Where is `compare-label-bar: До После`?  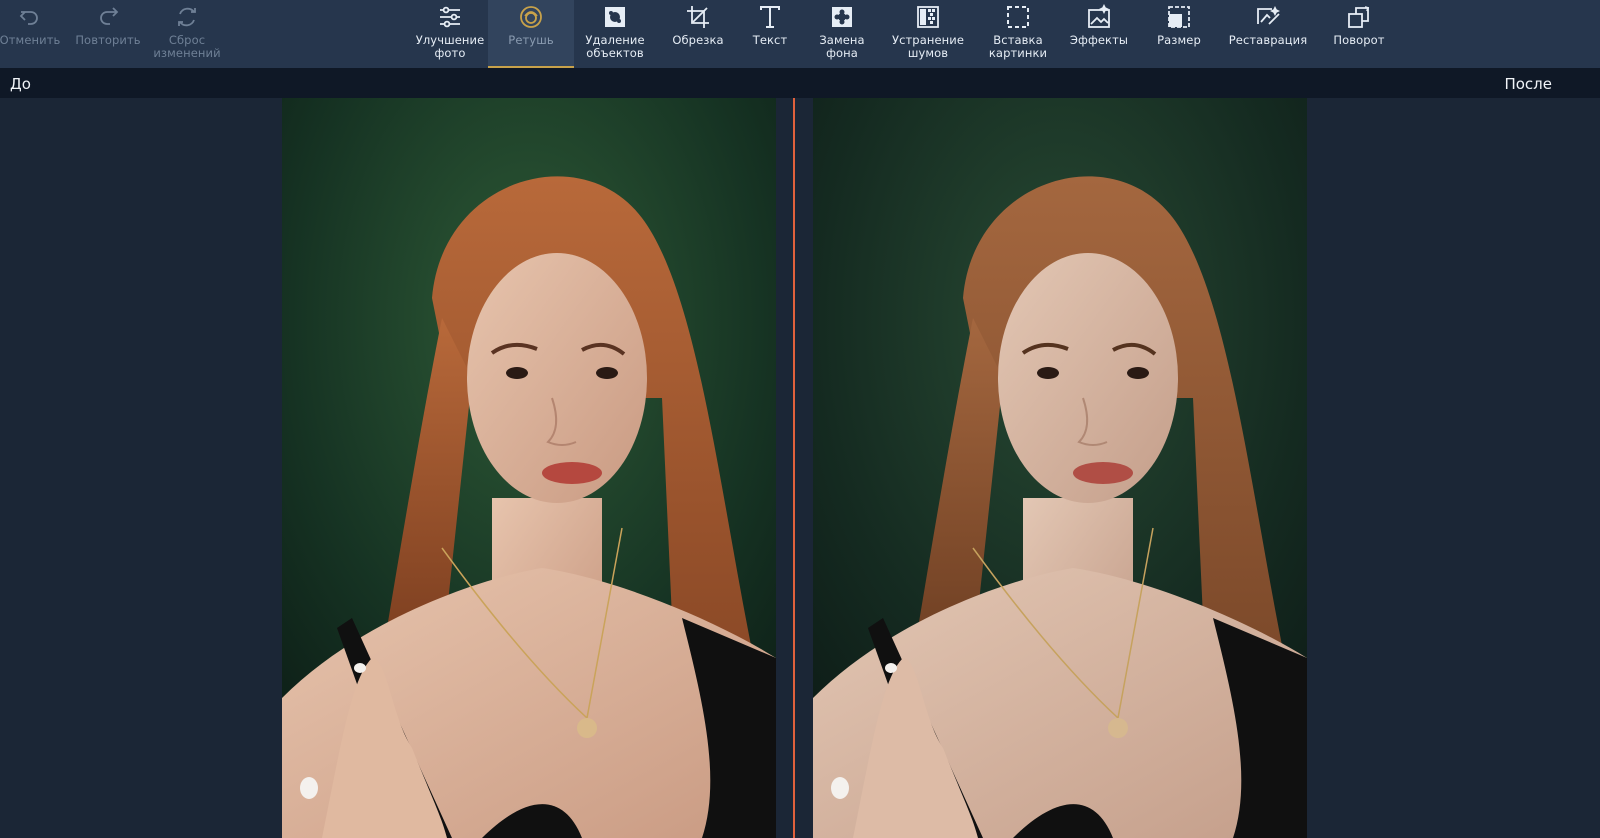 compare-label-bar: До После is located at coordinates (800, 83).